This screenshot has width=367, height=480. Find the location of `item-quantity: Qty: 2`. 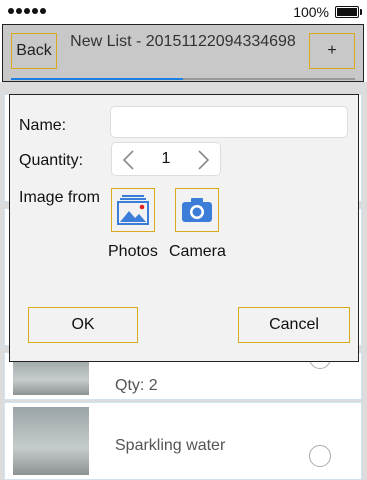

item-quantity: Qty: 2 is located at coordinates (136, 385).